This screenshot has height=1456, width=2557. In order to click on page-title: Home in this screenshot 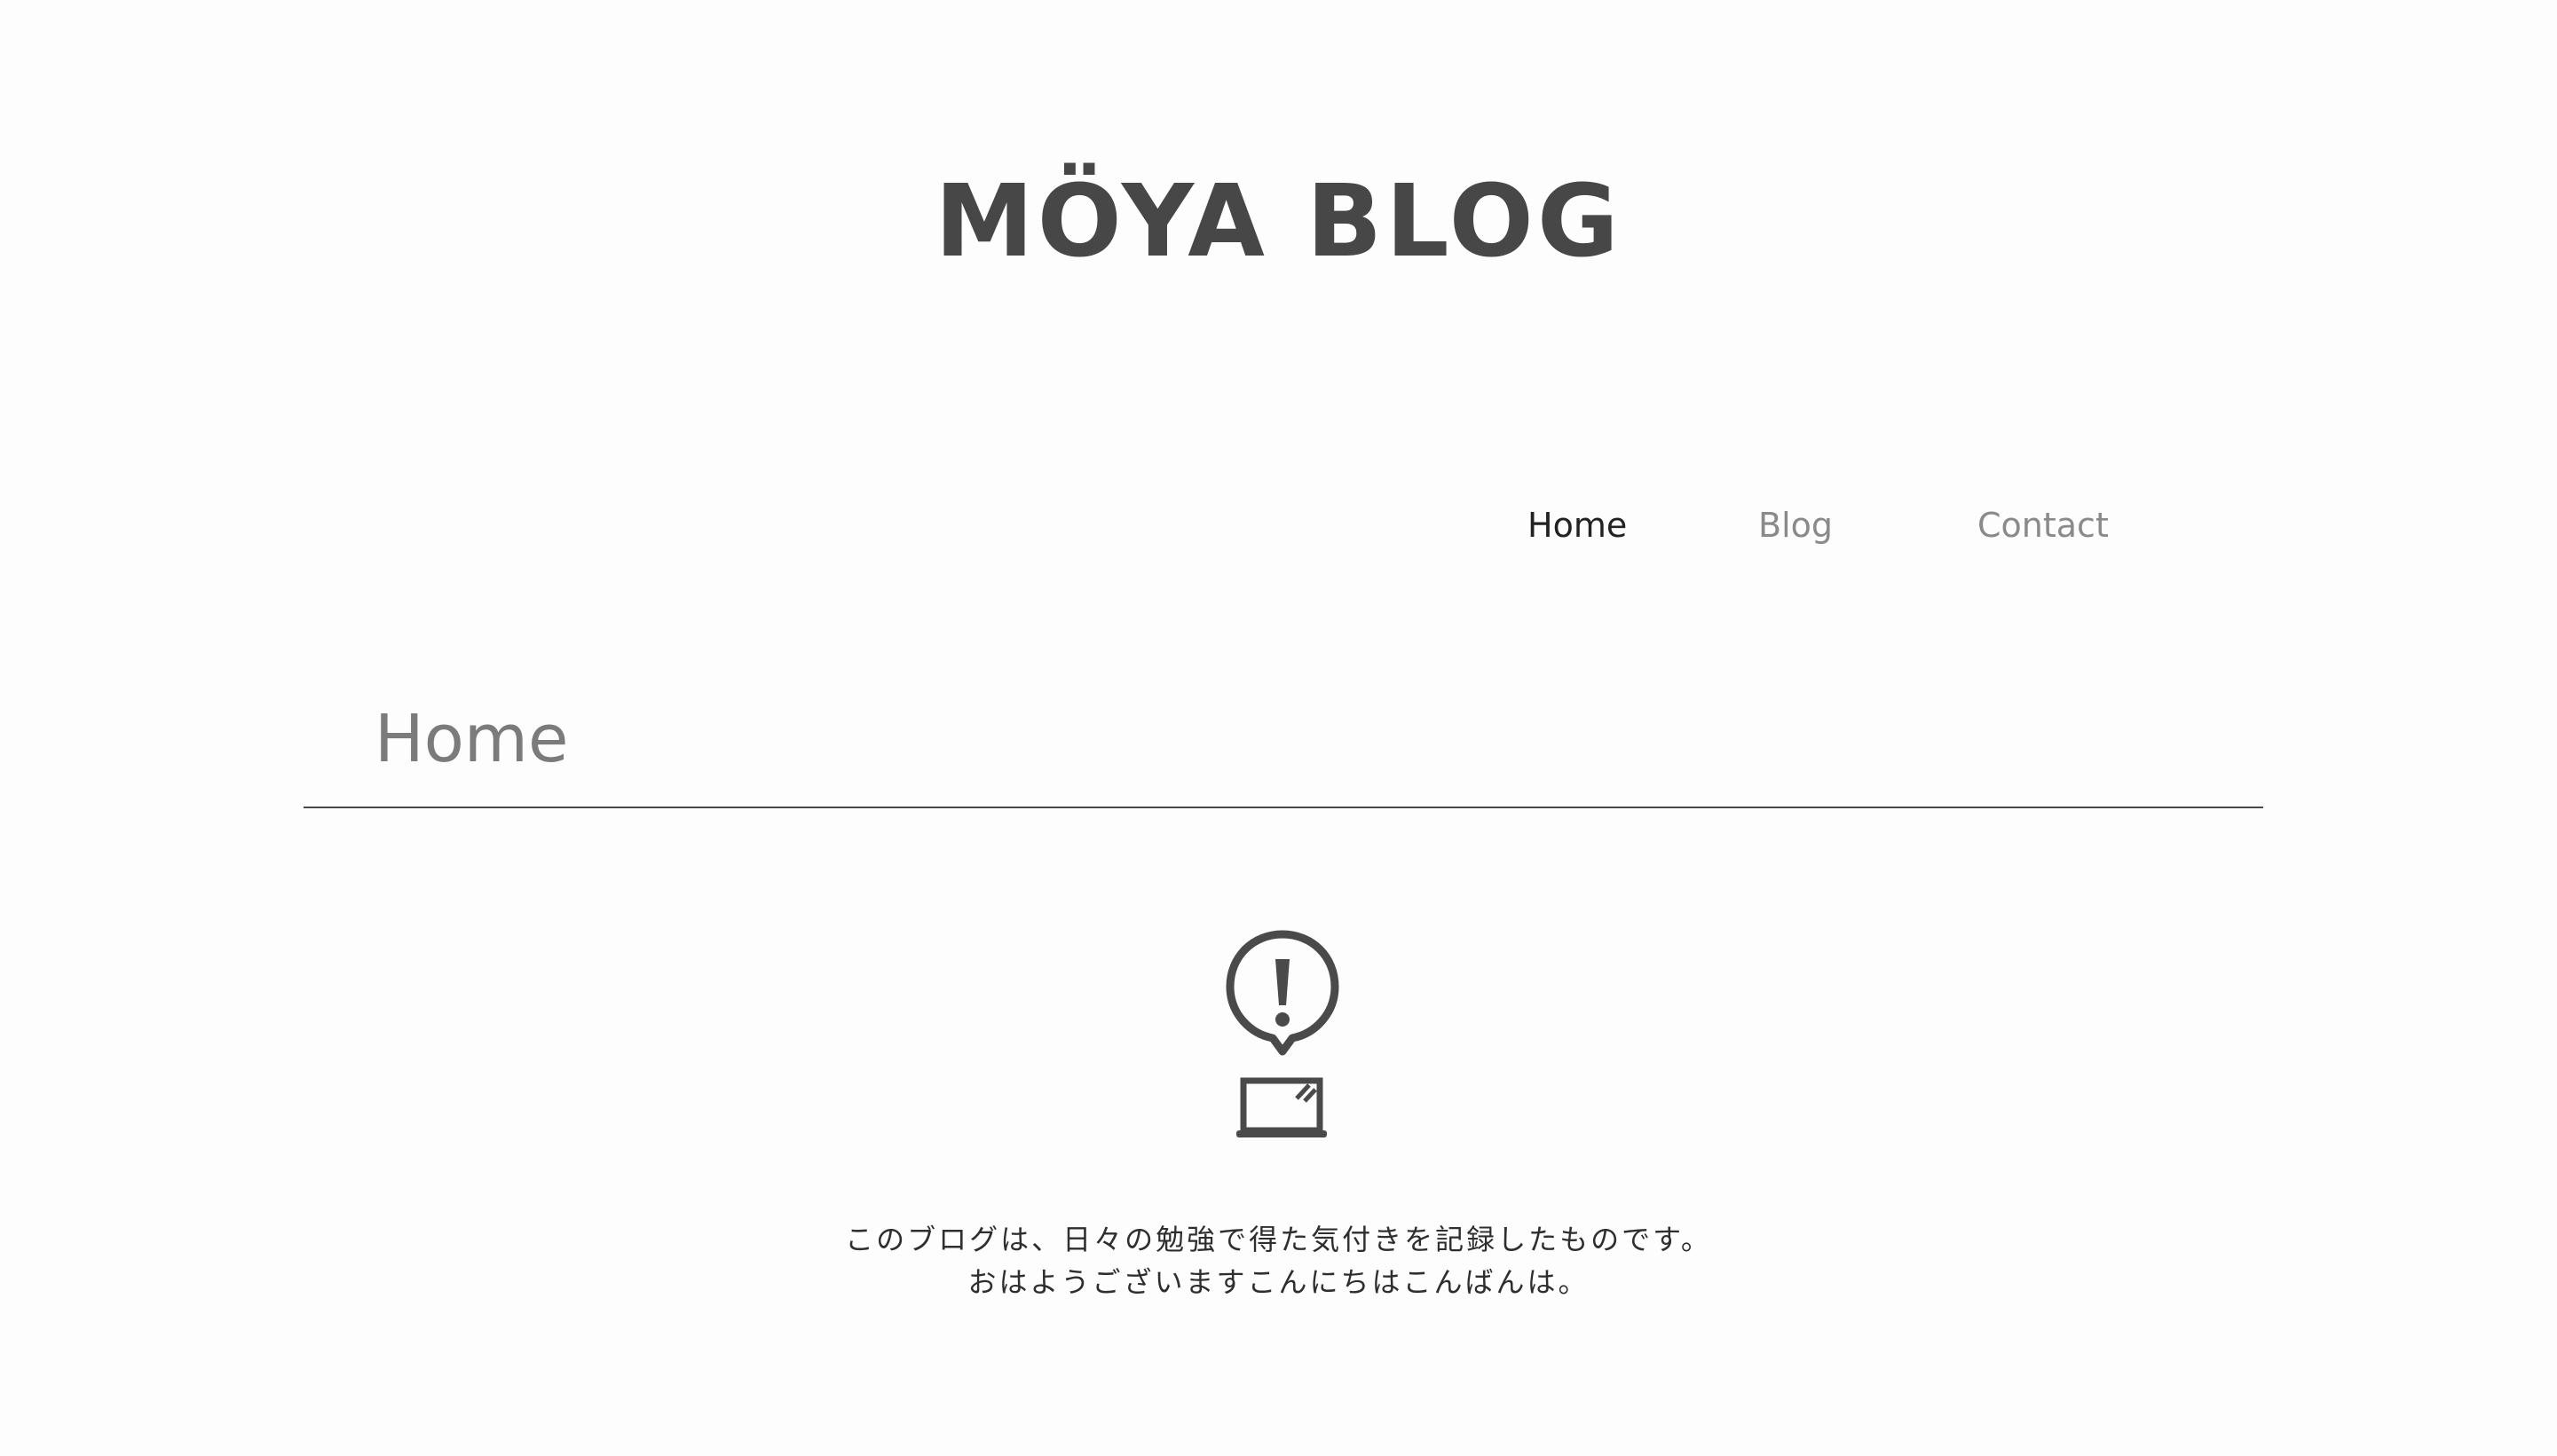, I will do `click(472, 739)`.